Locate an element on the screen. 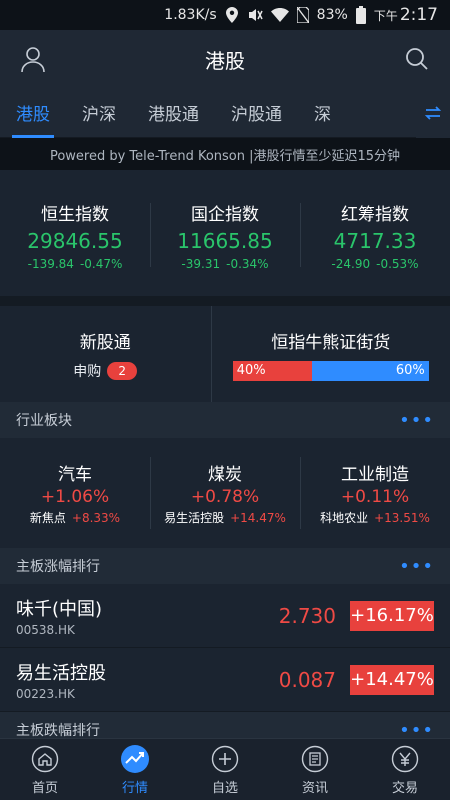 The height and width of the screenshot is (800, 450). index-name: 恒生指数 is located at coordinates (75, 214).